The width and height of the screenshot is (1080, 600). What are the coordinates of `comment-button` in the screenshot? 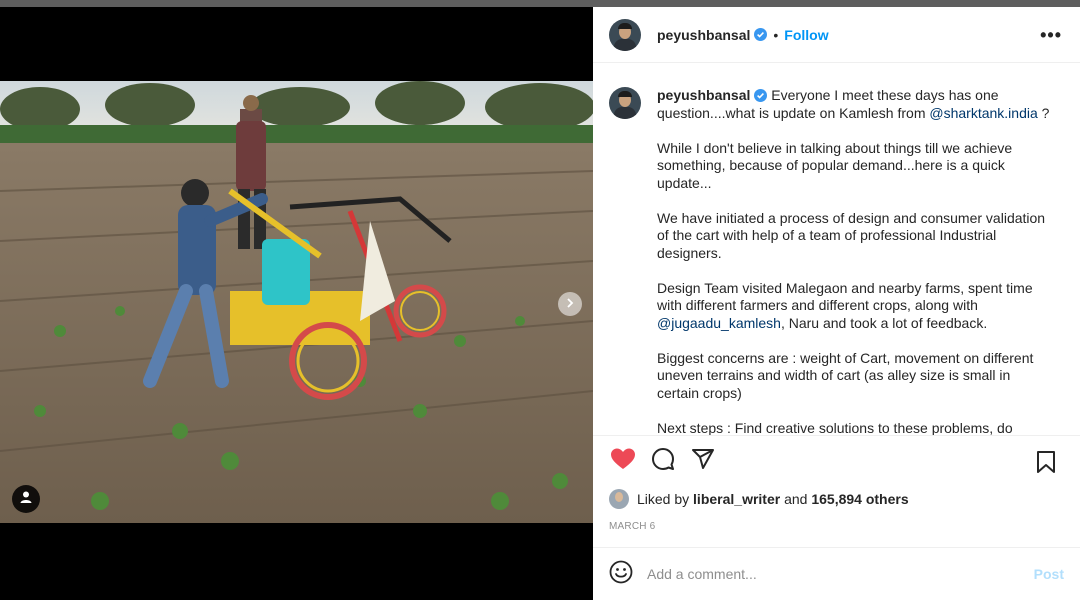 It's located at (663, 462).